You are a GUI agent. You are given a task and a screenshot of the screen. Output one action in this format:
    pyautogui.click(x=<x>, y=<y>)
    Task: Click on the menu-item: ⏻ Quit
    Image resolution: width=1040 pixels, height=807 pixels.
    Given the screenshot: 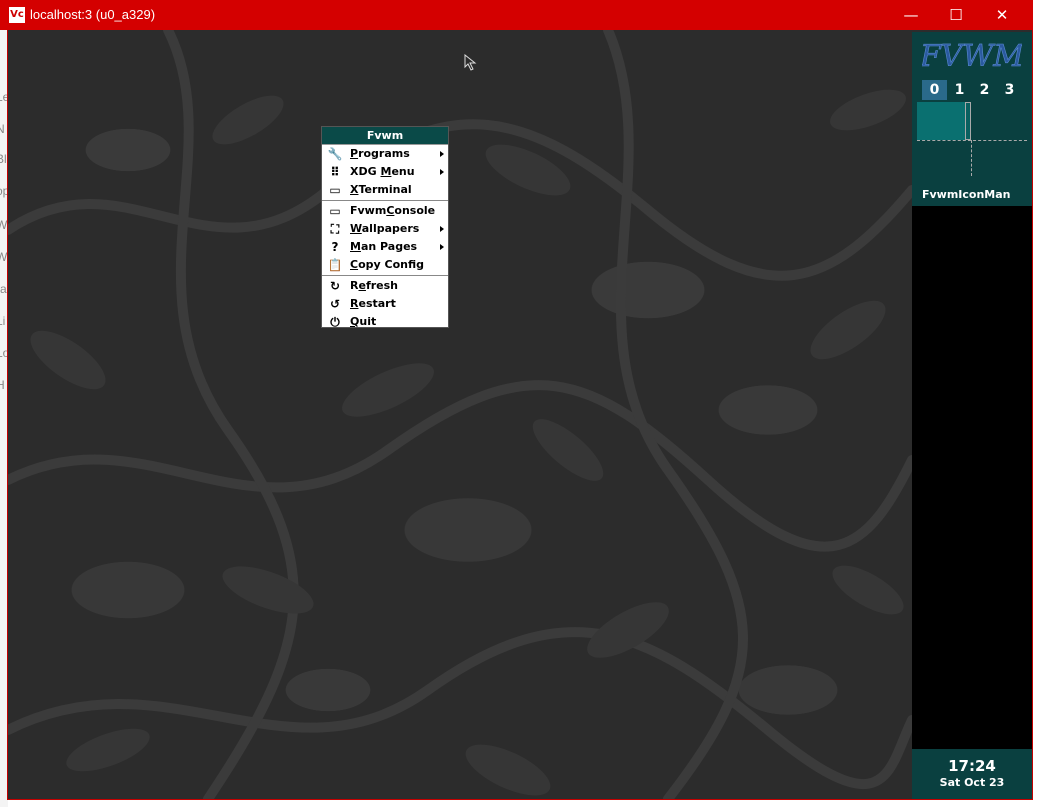 What is the action you would take?
    pyautogui.click(x=385, y=322)
    